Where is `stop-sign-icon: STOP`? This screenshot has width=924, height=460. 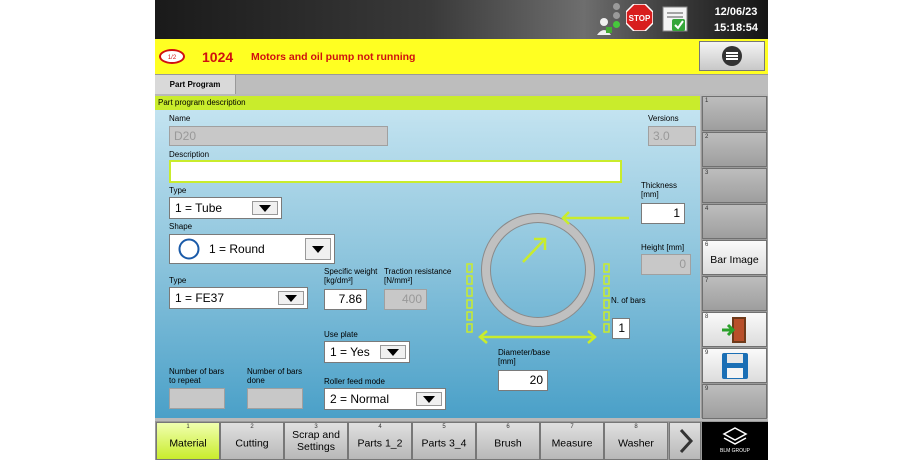 stop-sign-icon: STOP is located at coordinates (639, 17).